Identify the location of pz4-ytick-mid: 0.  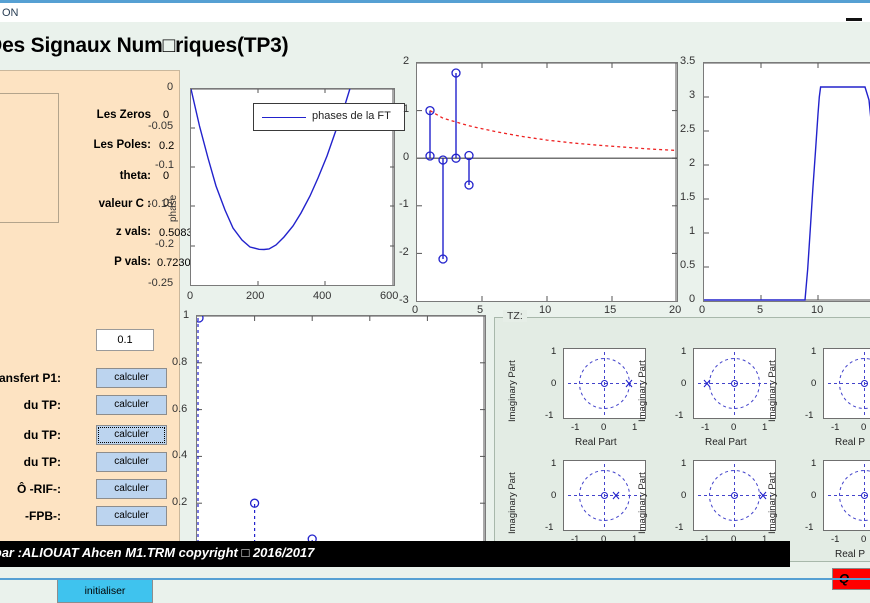
(553, 495).